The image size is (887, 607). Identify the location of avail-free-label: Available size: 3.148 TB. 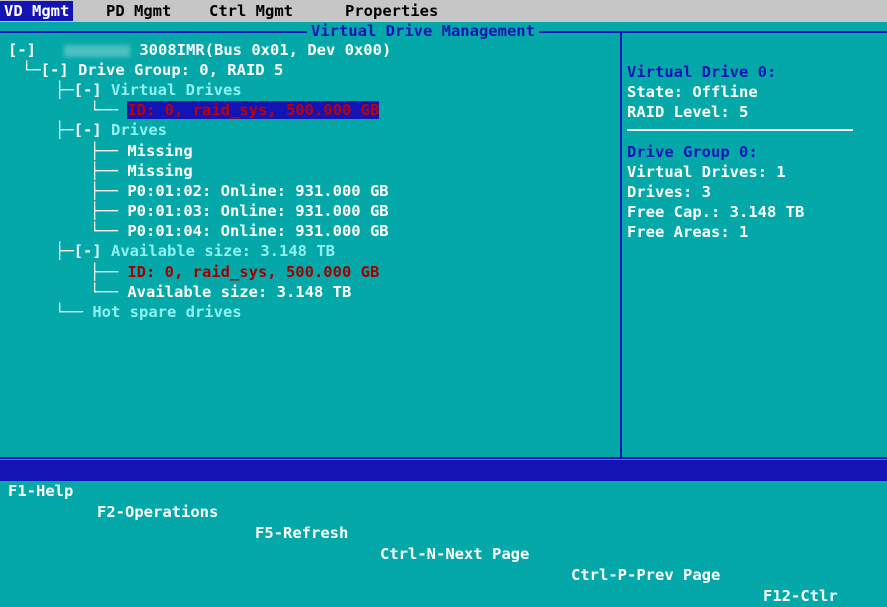
(239, 292).